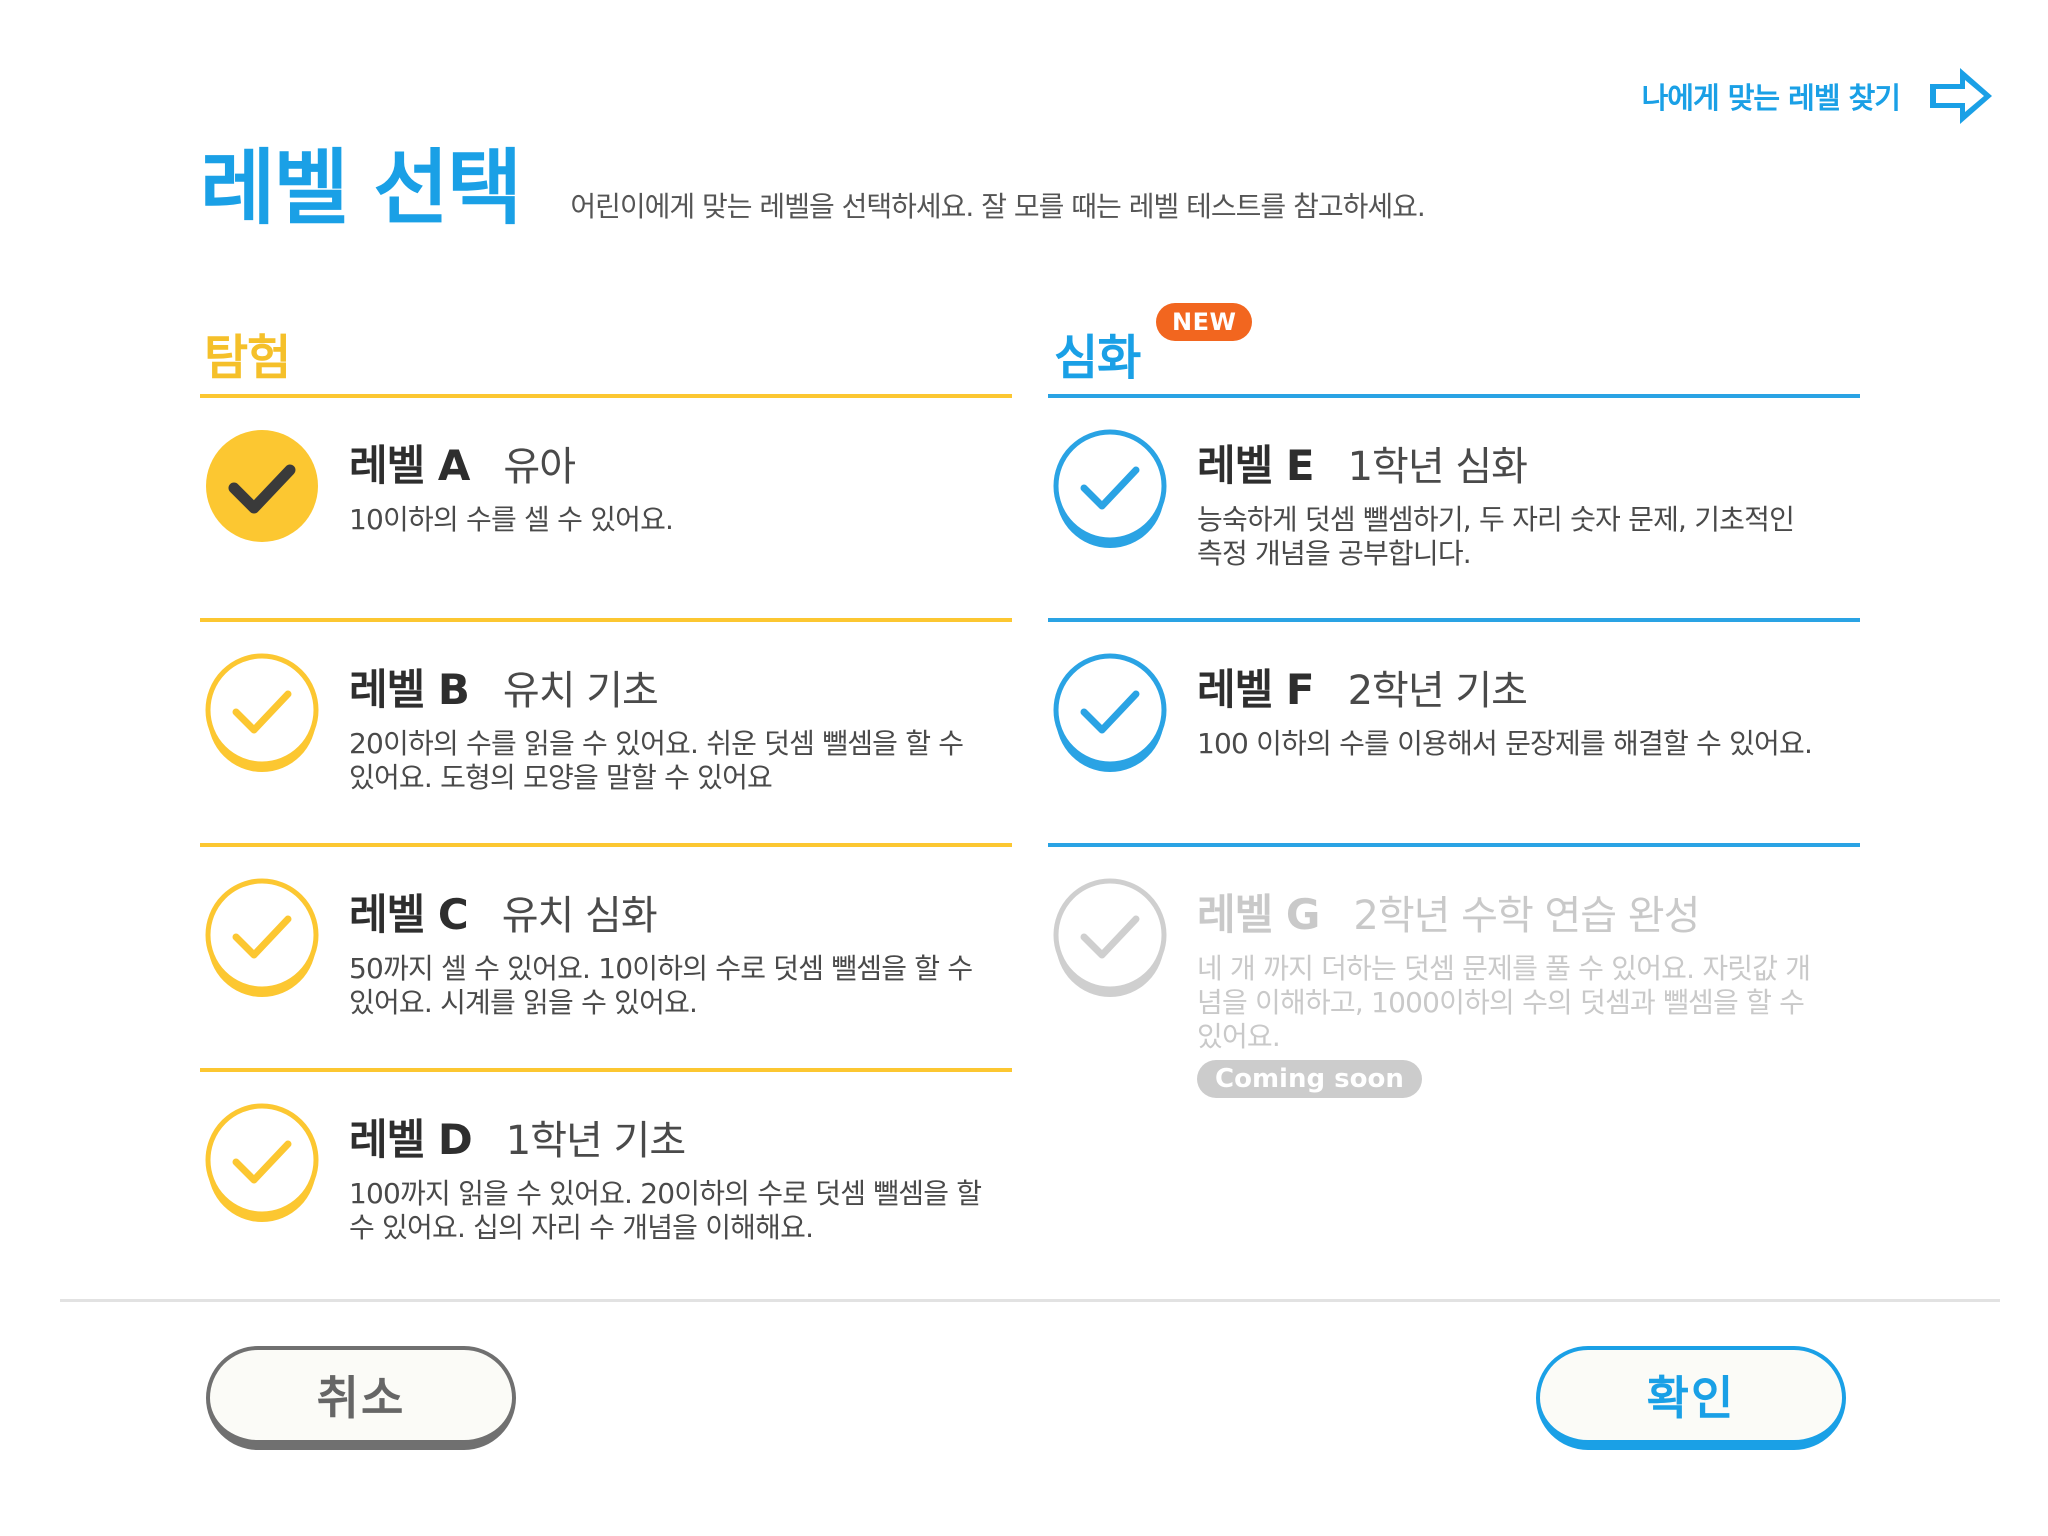 This screenshot has height=1536, width=2048. What do you see at coordinates (1437, 691) in the screenshot?
I see `level-grade: 2학년 기초` at bounding box center [1437, 691].